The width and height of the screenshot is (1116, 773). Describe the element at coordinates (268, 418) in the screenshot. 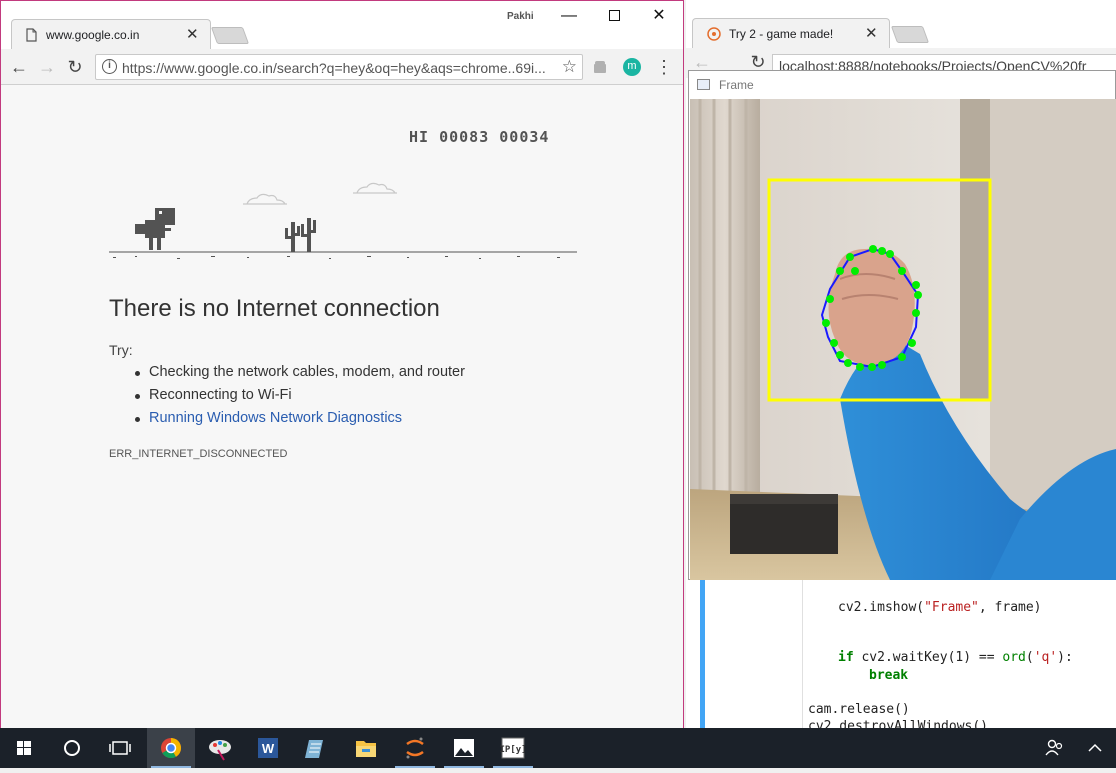

I see `network-diagnostics-link: Running Windows Network Diagnostics` at that location.